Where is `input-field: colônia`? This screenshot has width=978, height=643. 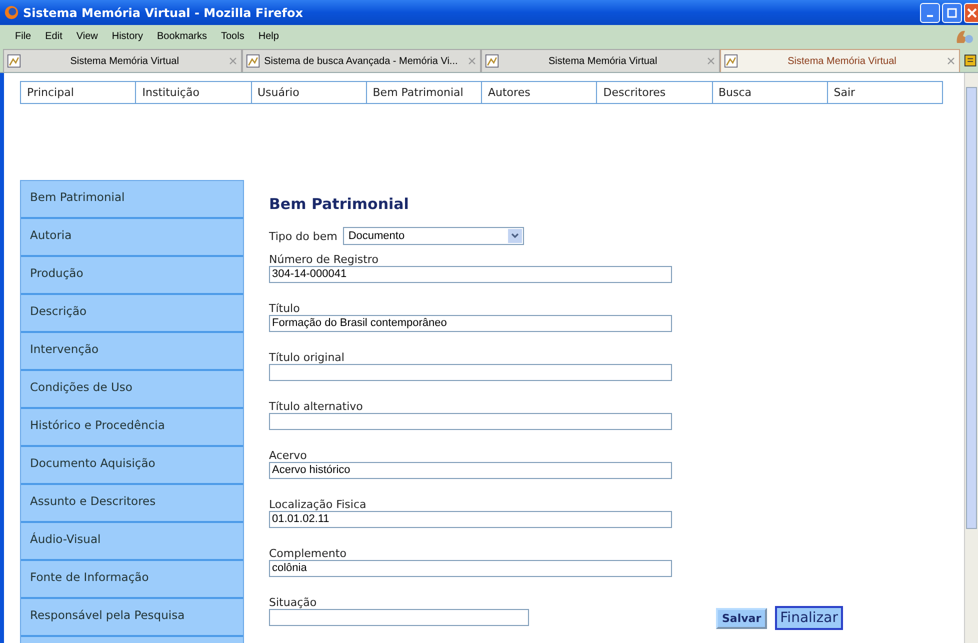 input-field: colônia is located at coordinates (470, 568).